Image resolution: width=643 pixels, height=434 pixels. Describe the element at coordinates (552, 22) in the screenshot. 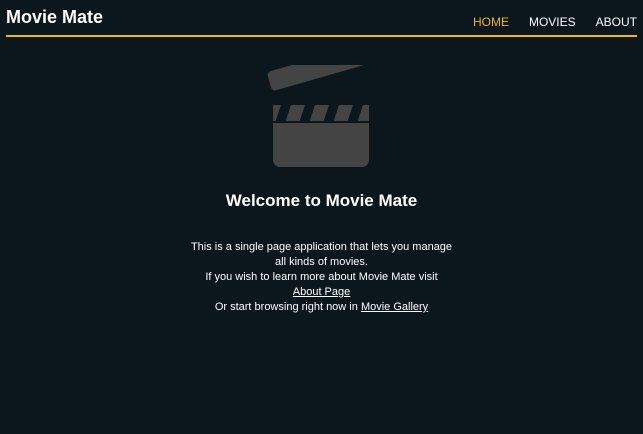

I see `nav-movies-link: MOVIES` at that location.